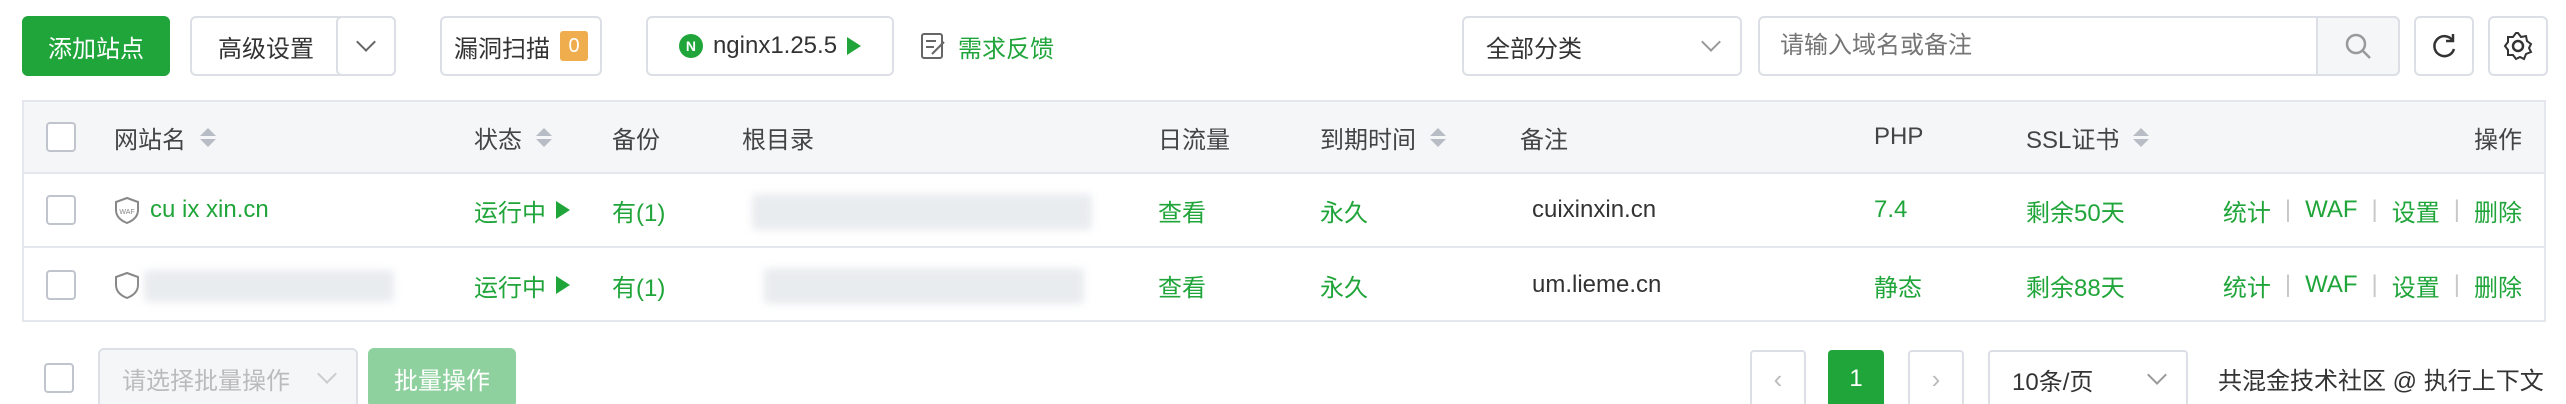 The height and width of the screenshot is (404, 2566). Describe the element at coordinates (1544, 140) in the screenshot. I see `header-remark: 备注` at that location.